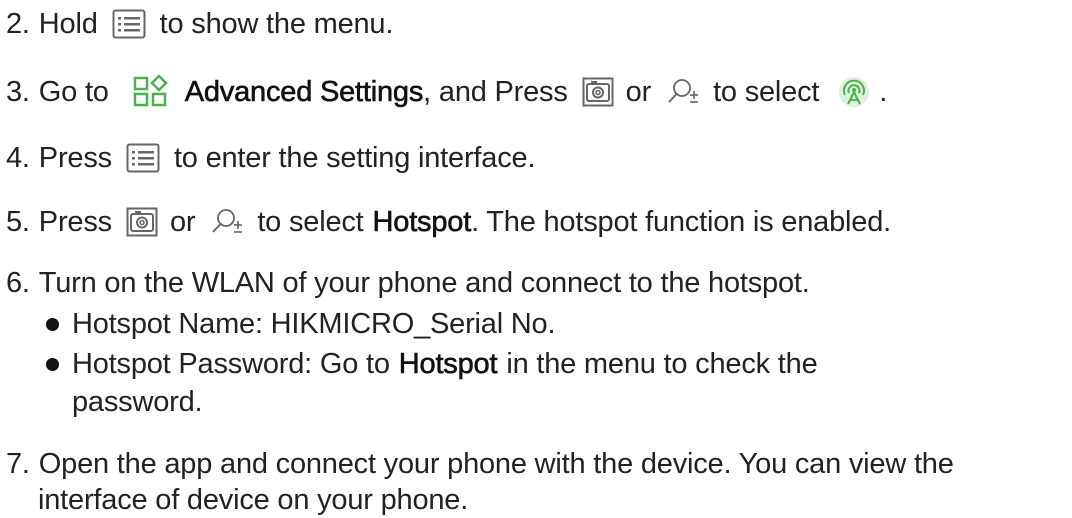 The height and width of the screenshot is (518, 1072). Describe the element at coordinates (662, 364) in the screenshot. I see `bullet-text: in the menu to check the` at that location.